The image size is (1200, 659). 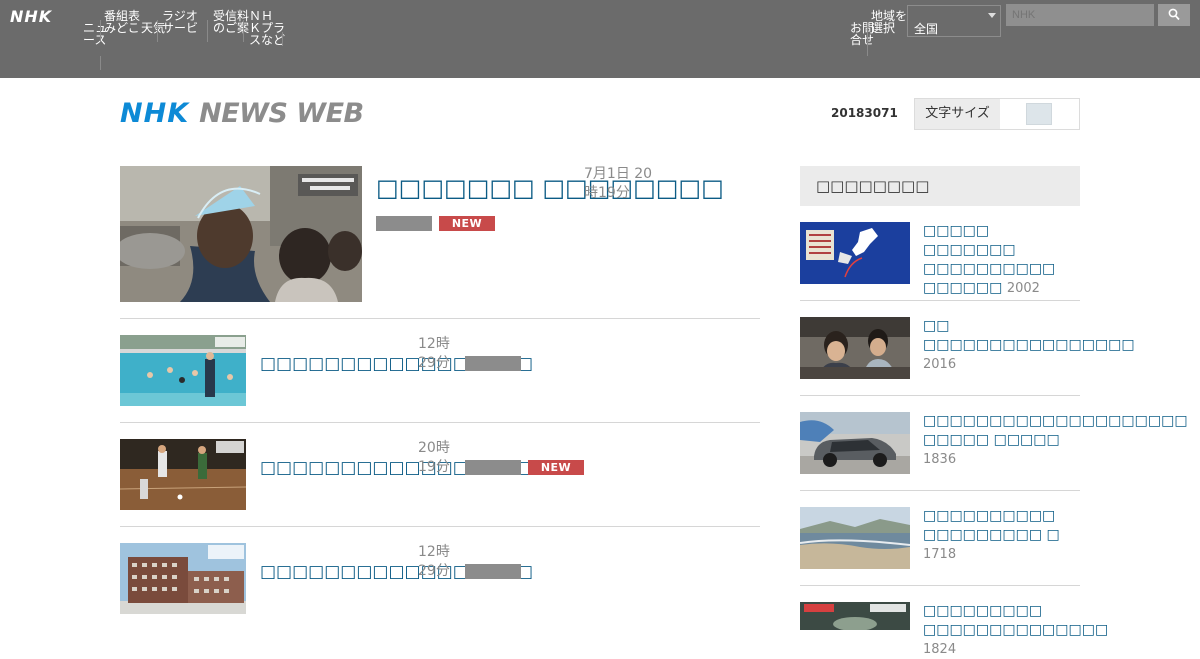 What do you see at coordinates (1039, 114) in the screenshot?
I see `toggle-switch` at bounding box center [1039, 114].